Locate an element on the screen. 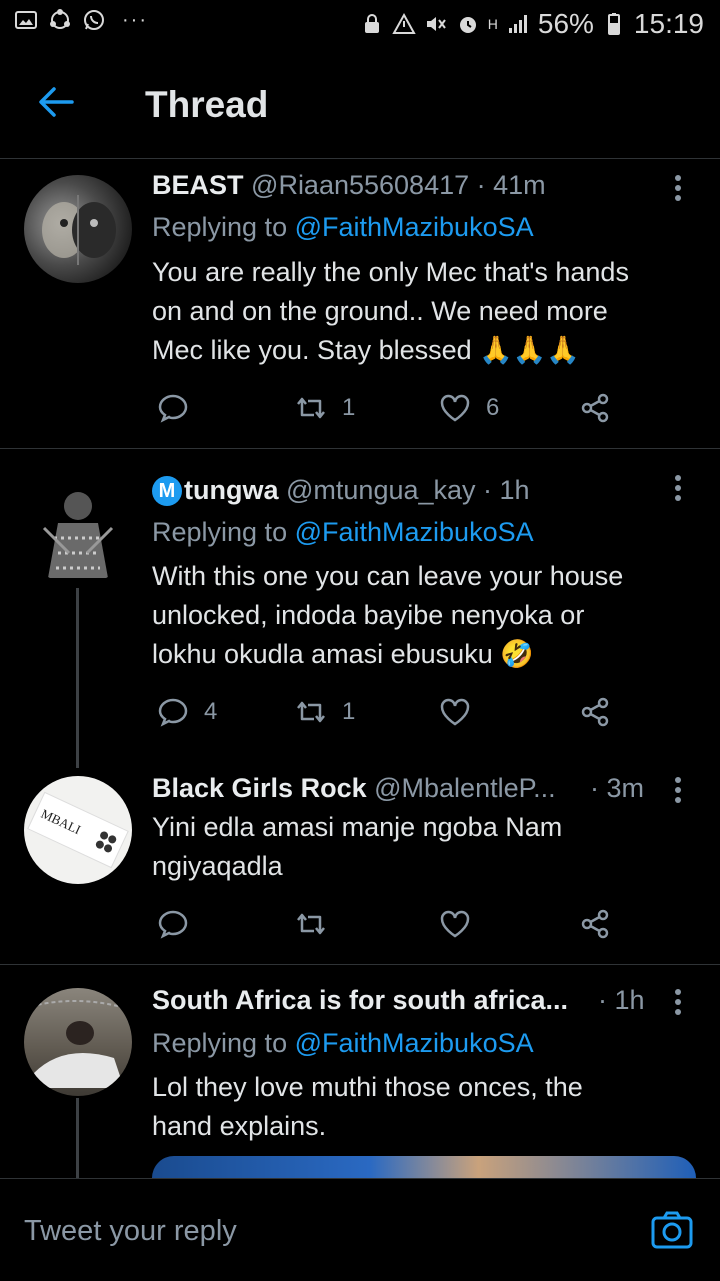 This screenshot has height=1281, width=720. tweet-text-line: You are really the only Mec that's hands is located at coordinates (390, 272).